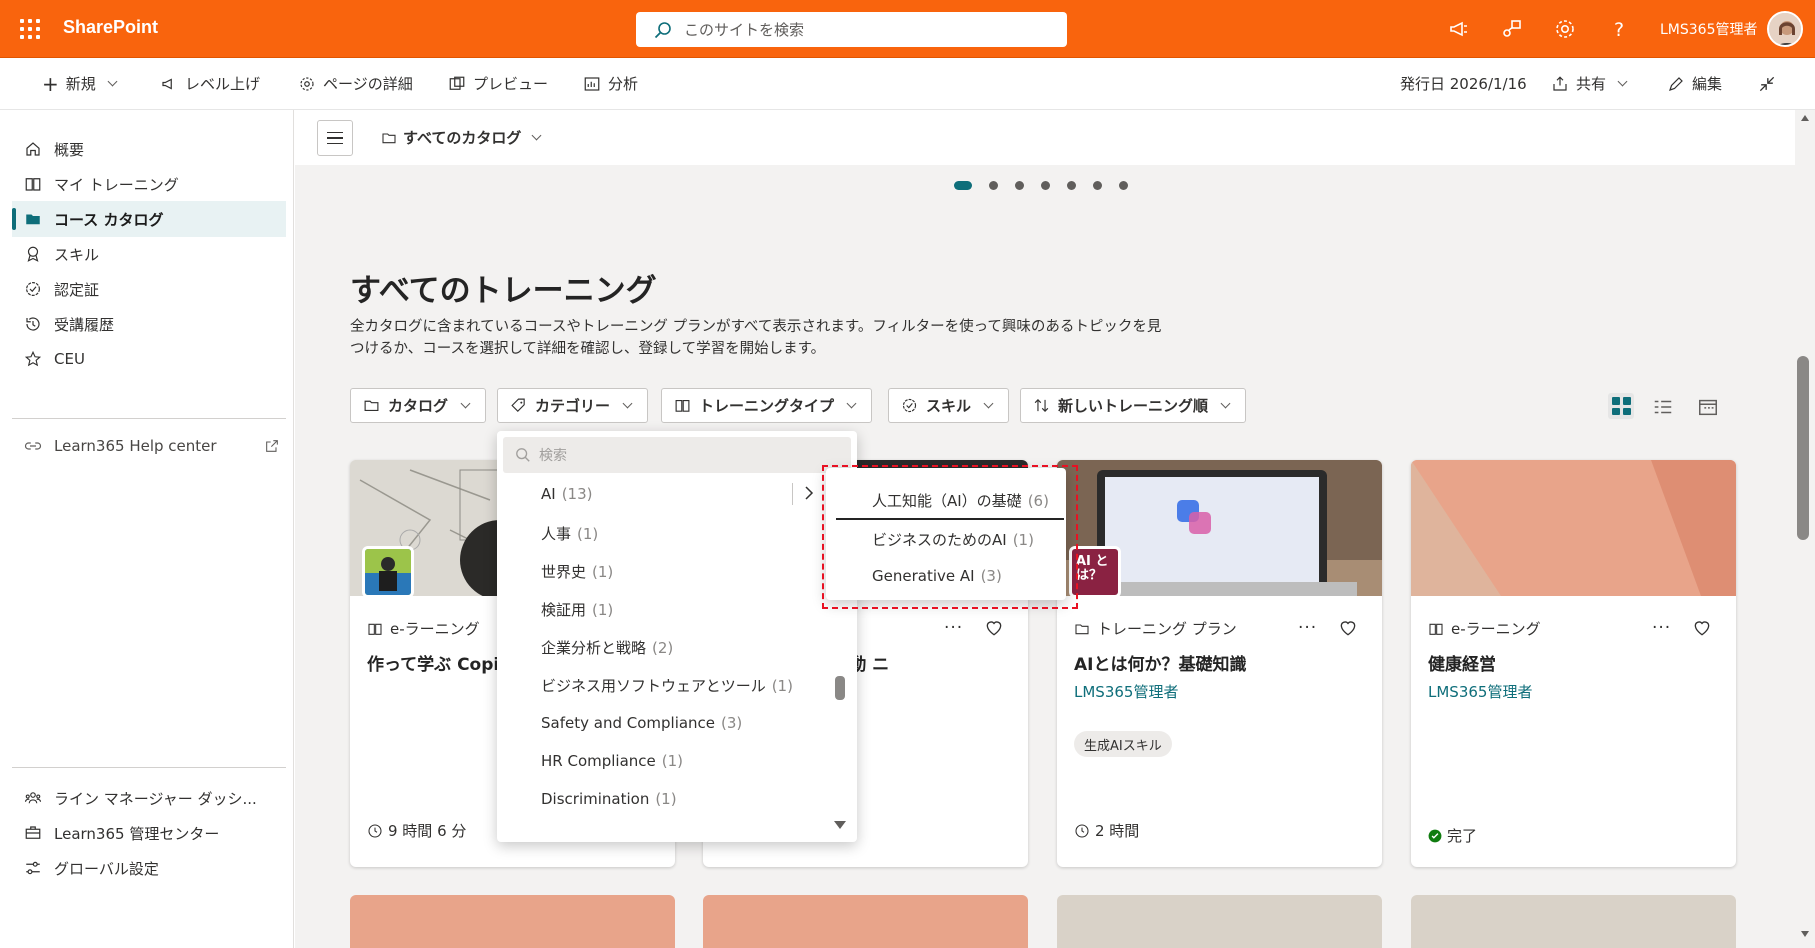 The height and width of the screenshot is (948, 1815). What do you see at coordinates (573, 405) in the screenshot?
I see `category-filter: カテゴリー` at bounding box center [573, 405].